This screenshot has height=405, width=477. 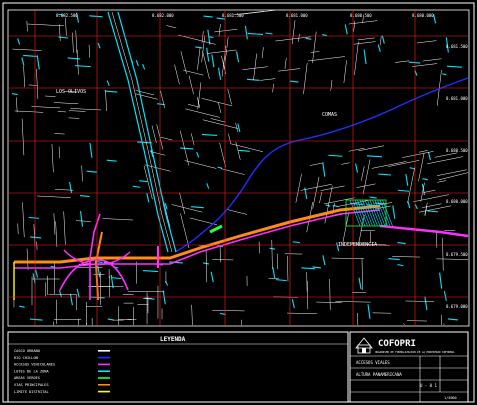 I want to click on title-block-scale: 1/5000, so click(x=450, y=398).